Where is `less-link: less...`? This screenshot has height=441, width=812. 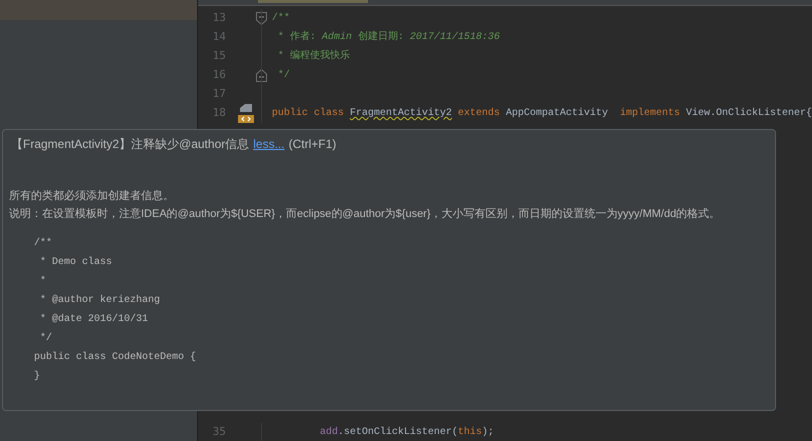 less-link: less... is located at coordinates (269, 144).